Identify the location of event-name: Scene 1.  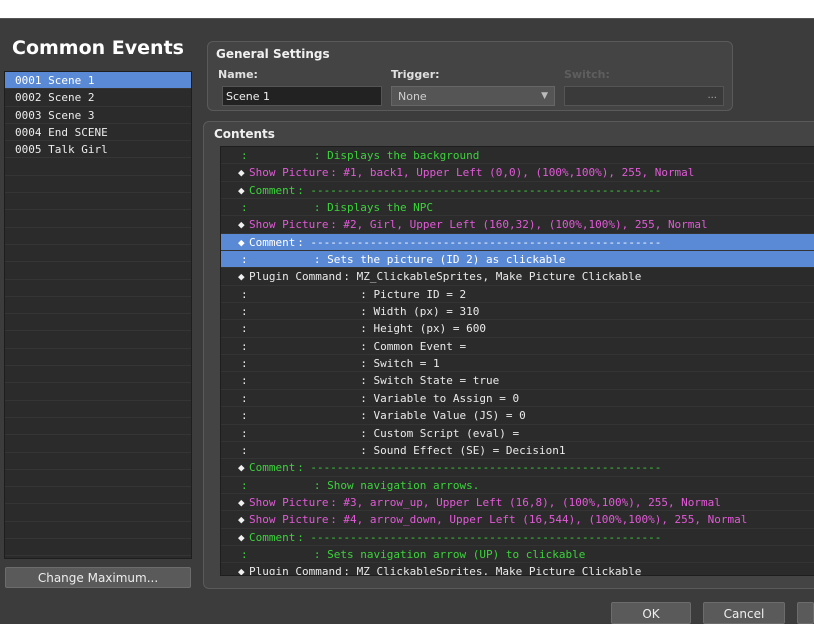
(71, 80).